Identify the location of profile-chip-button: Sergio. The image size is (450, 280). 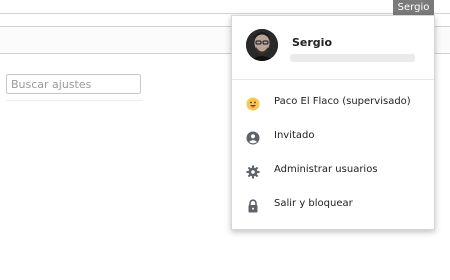
(413, 7).